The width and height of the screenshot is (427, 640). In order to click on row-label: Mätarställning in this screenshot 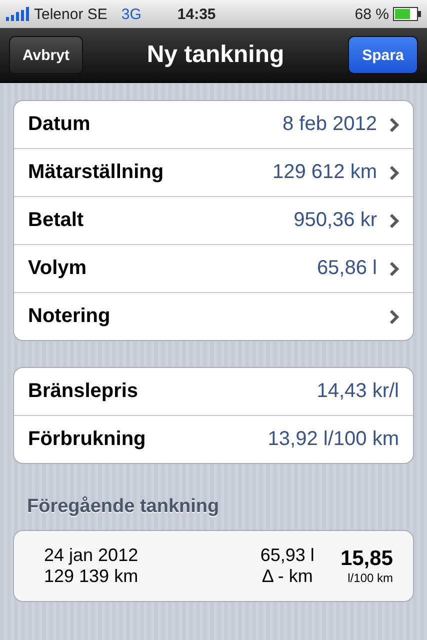, I will do `click(96, 172)`.